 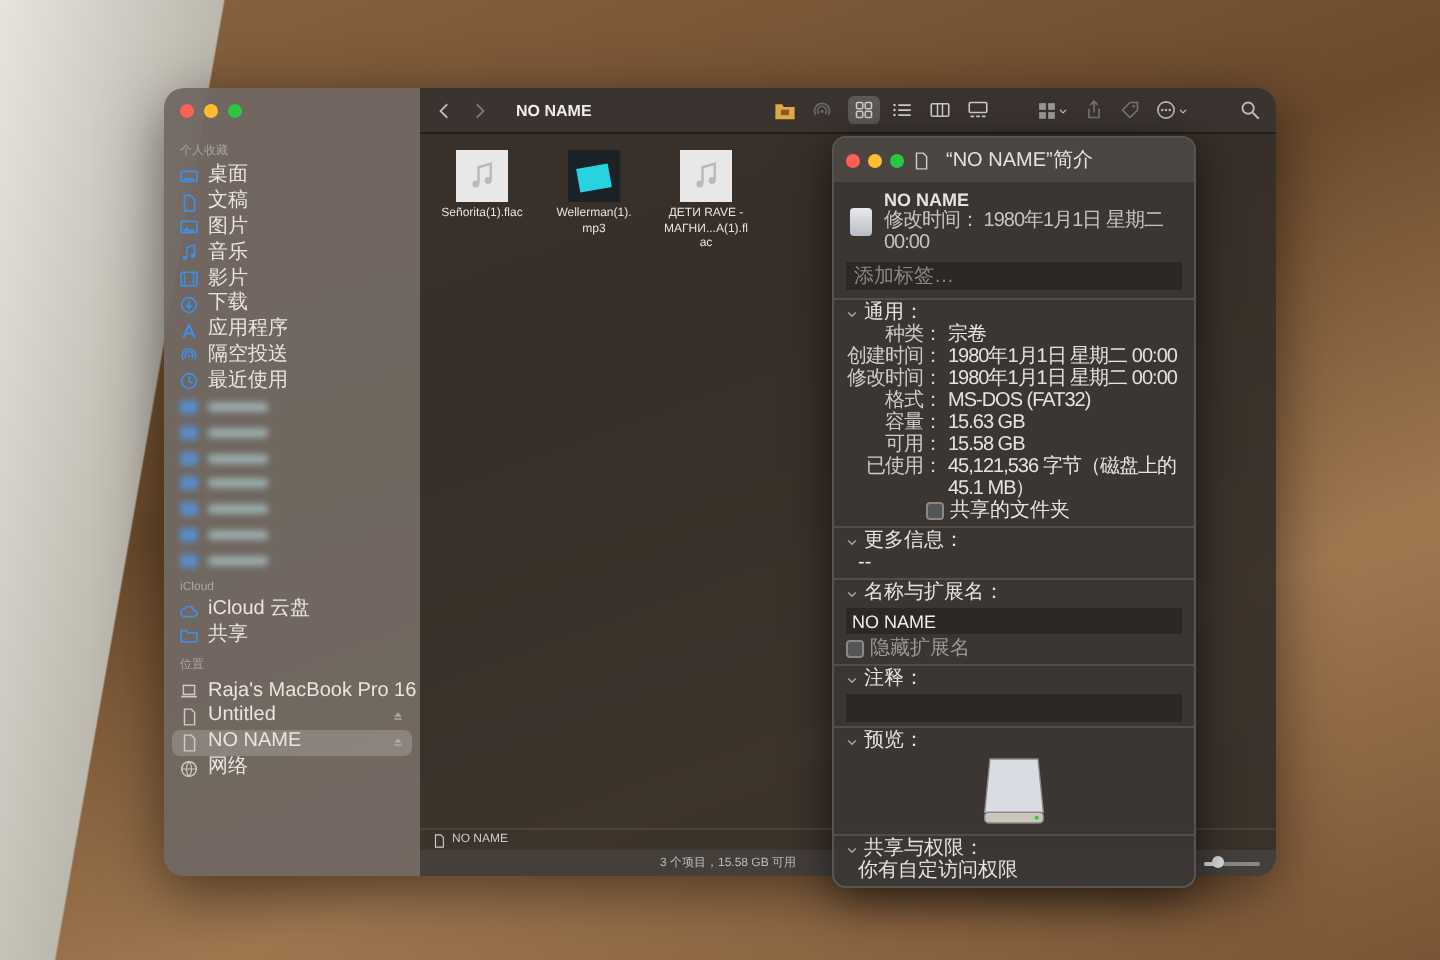 I want to click on list-view-icon, so click(x=902, y=110).